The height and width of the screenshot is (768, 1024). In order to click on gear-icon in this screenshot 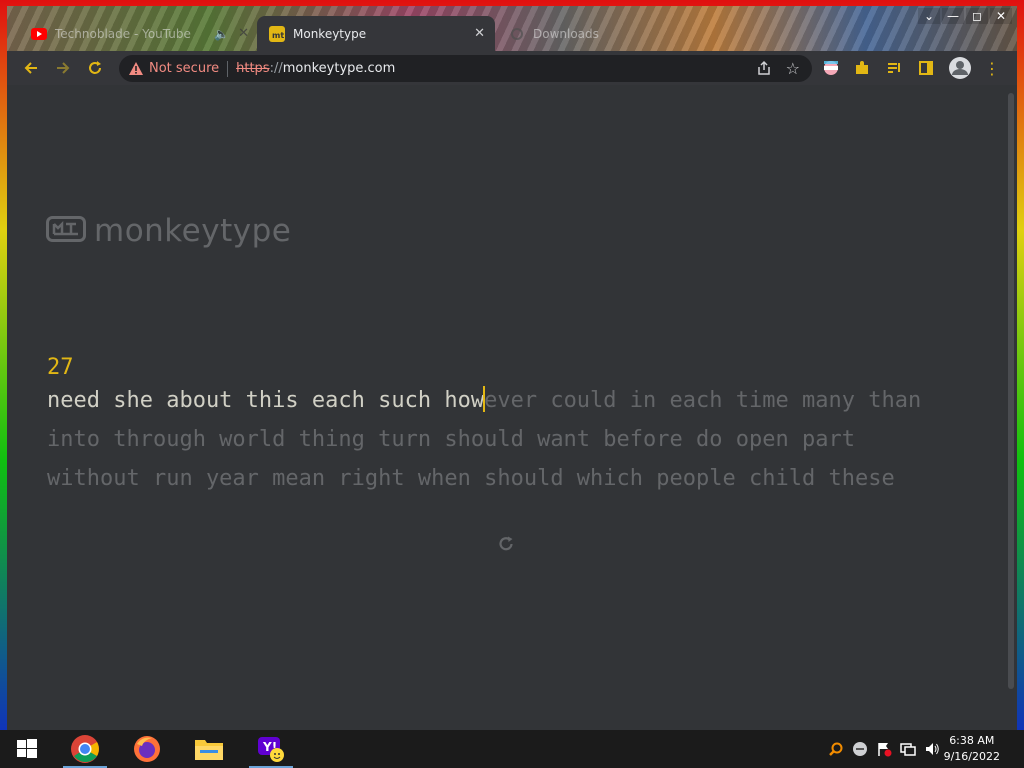, I will do `click(517, 34)`.